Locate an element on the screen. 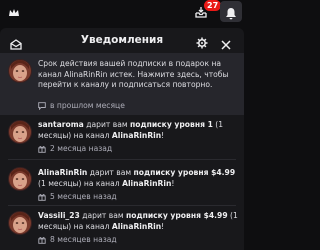 This screenshot has height=250, width=320. notification-meta: 2 месяца назад is located at coordinates (75, 149).